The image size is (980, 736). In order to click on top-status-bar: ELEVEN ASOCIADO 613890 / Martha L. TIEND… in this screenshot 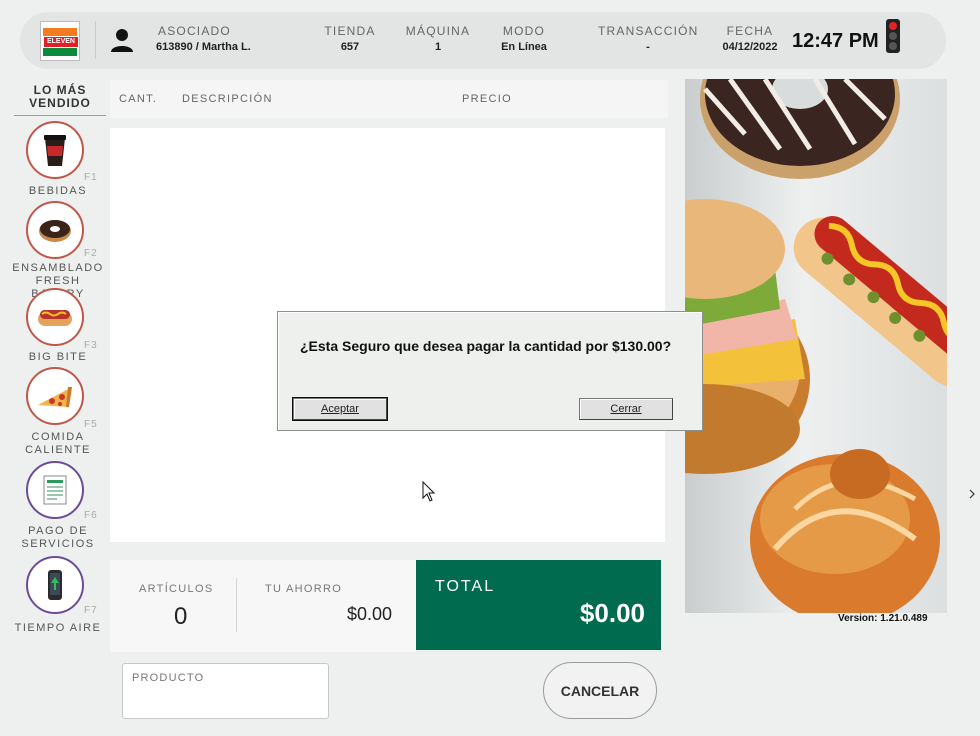, I will do `click(483, 40)`.